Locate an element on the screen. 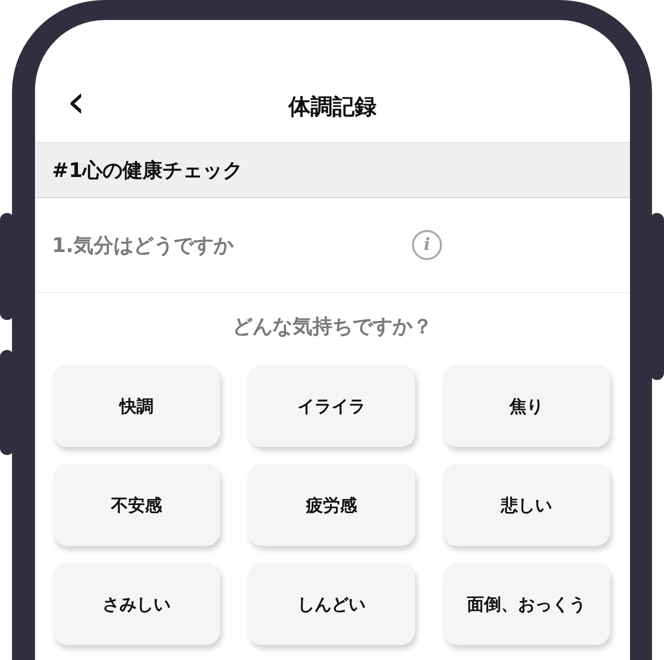 The image size is (664, 660). mood-option: 焦り is located at coordinates (526, 406).